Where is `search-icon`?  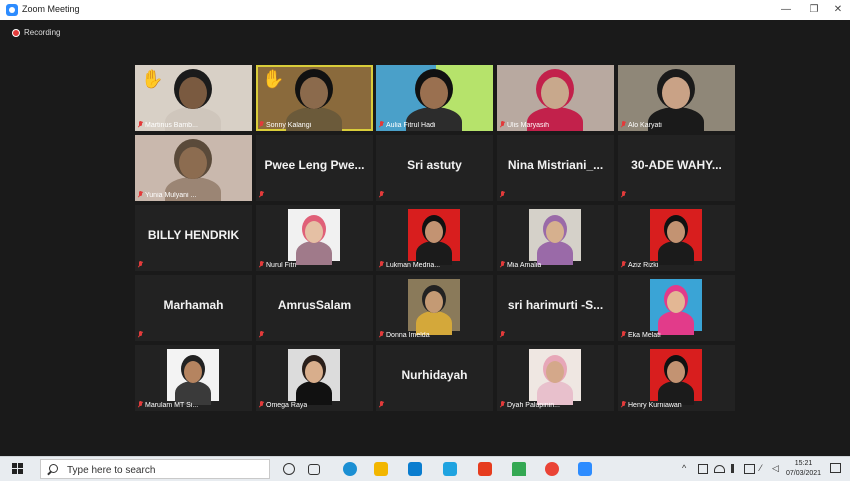 search-icon is located at coordinates (53, 468).